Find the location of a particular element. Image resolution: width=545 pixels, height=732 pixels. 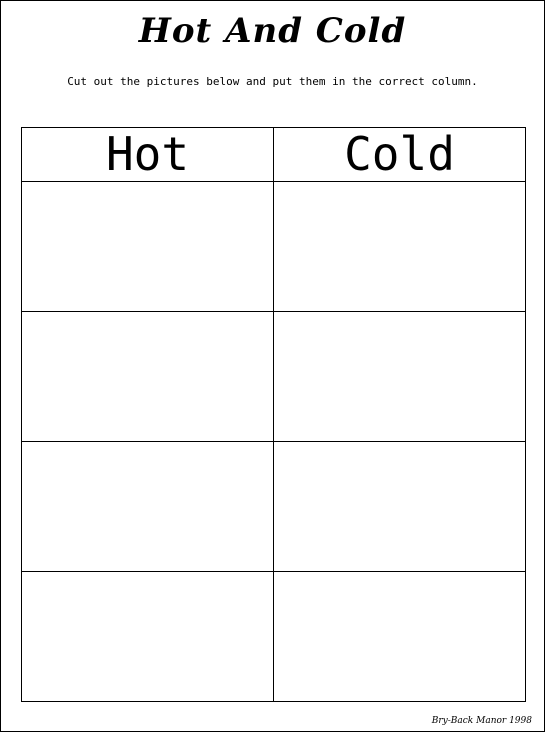

column-header-hot: Hot is located at coordinates (147, 154).